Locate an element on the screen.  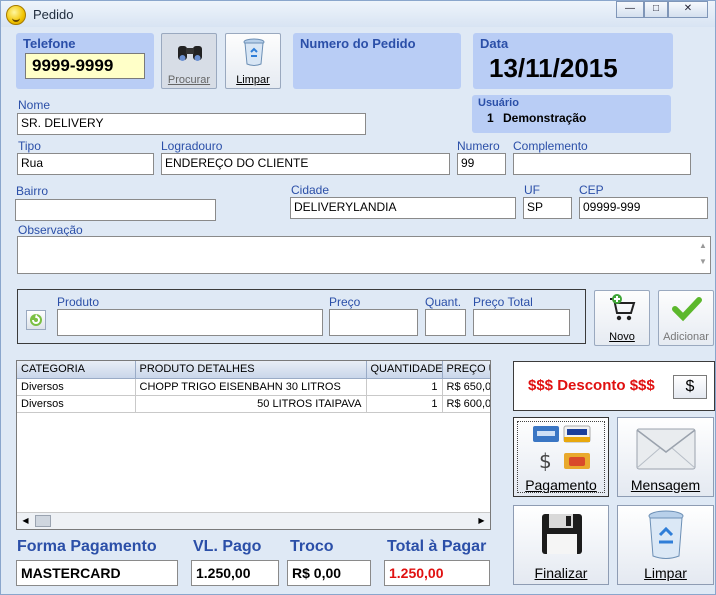
nome-input: SR. DELIVERY is located at coordinates (191, 124).